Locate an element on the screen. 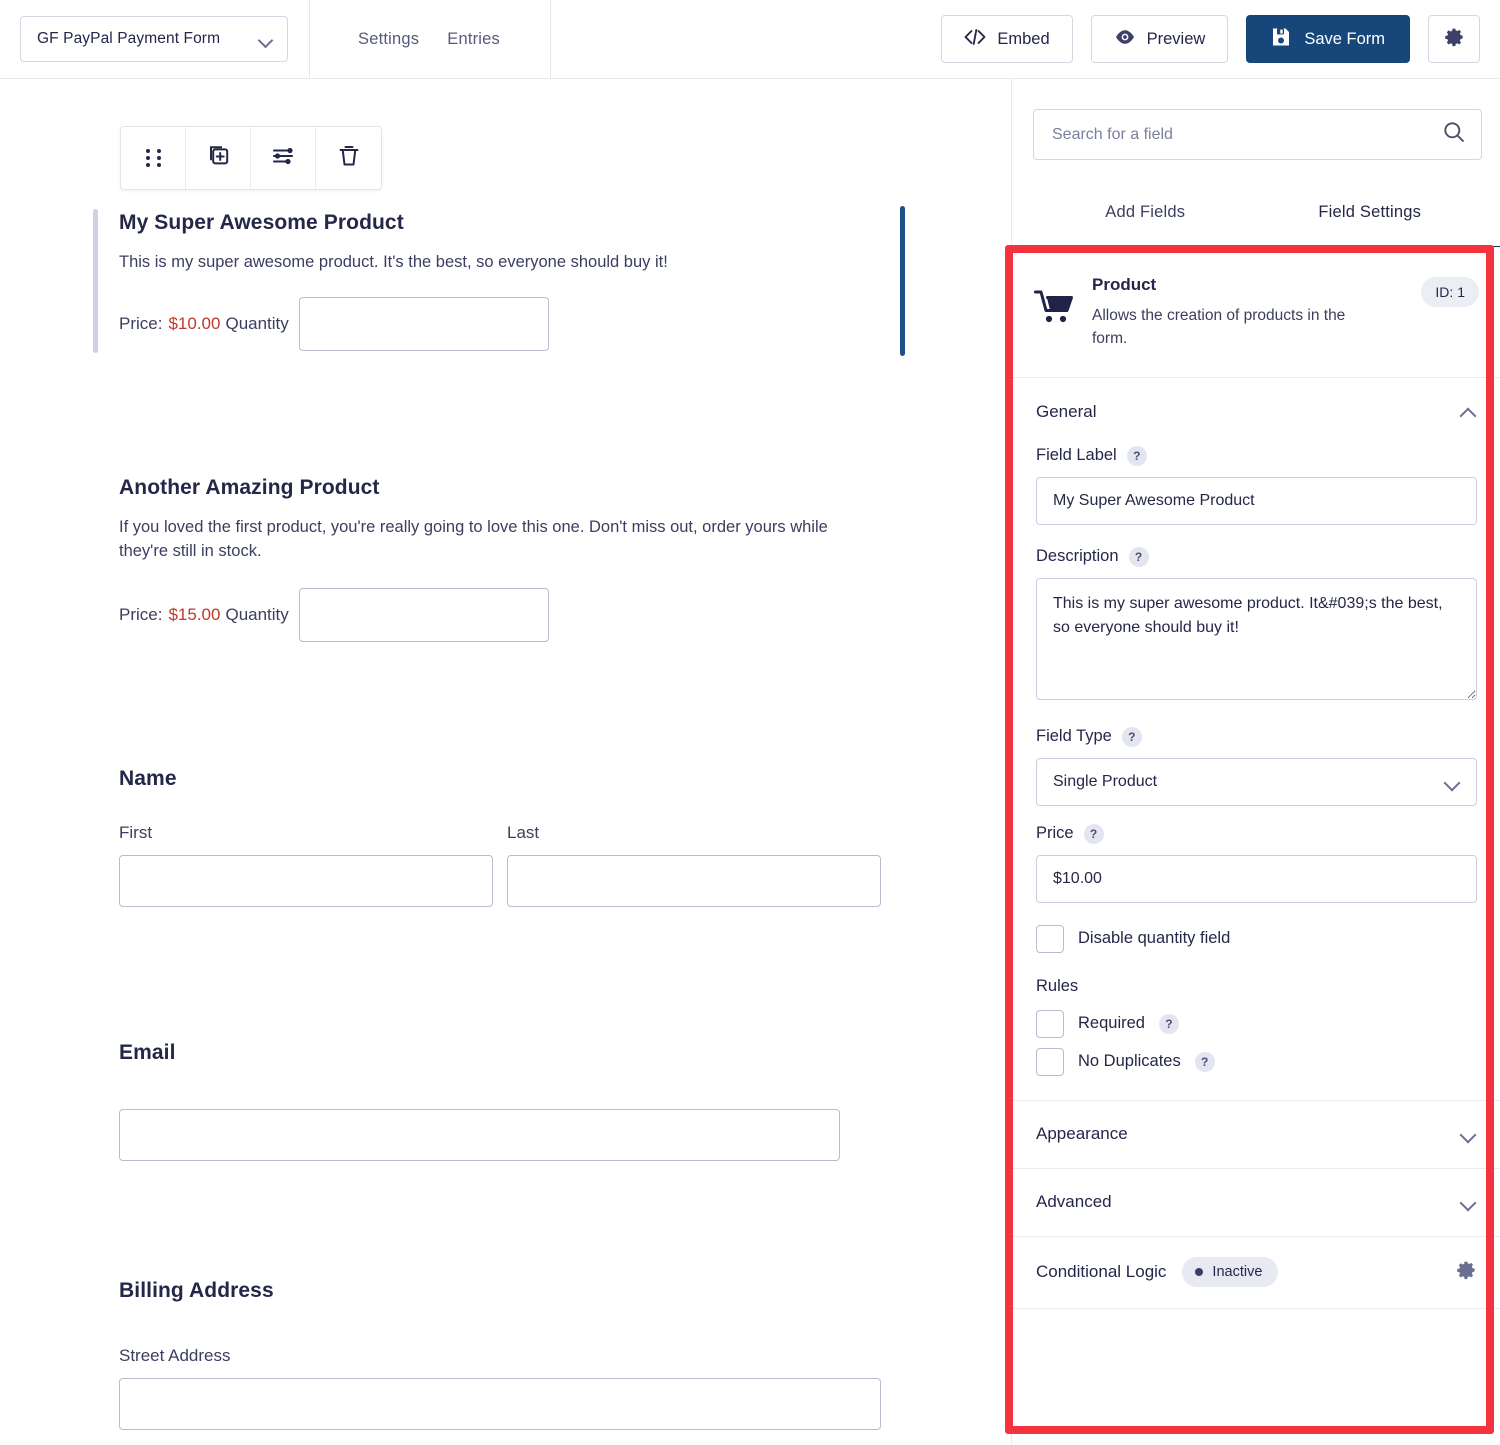  top-action-buttons: Embed Preview Save Form is located at coordinates (1210, 39).